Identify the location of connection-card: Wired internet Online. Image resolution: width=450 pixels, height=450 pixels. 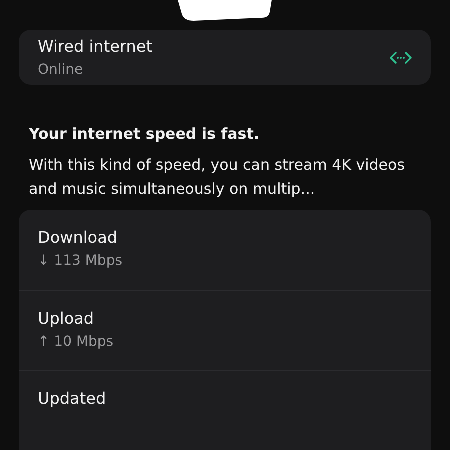
(225, 57).